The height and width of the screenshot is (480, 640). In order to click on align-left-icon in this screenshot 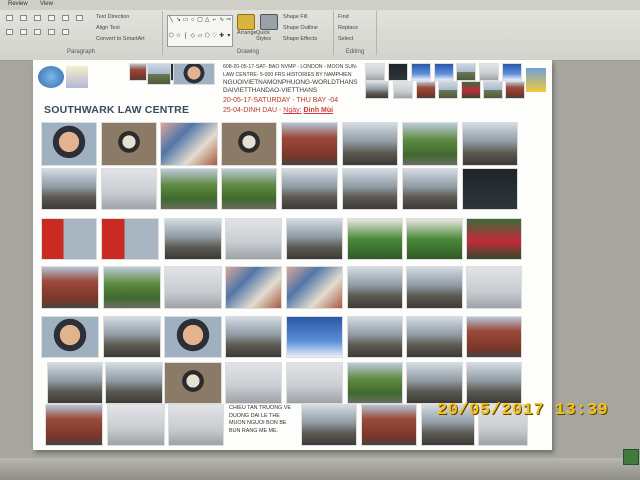, I will do `click(9, 32)`.